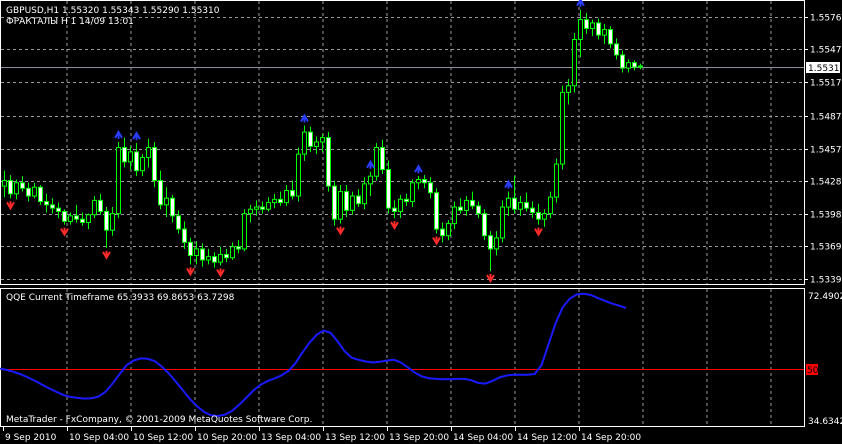 This screenshot has width=842, height=444. Describe the element at coordinates (826, 51) in the screenshot. I see `price-tick-label: 1.55470` at that location.